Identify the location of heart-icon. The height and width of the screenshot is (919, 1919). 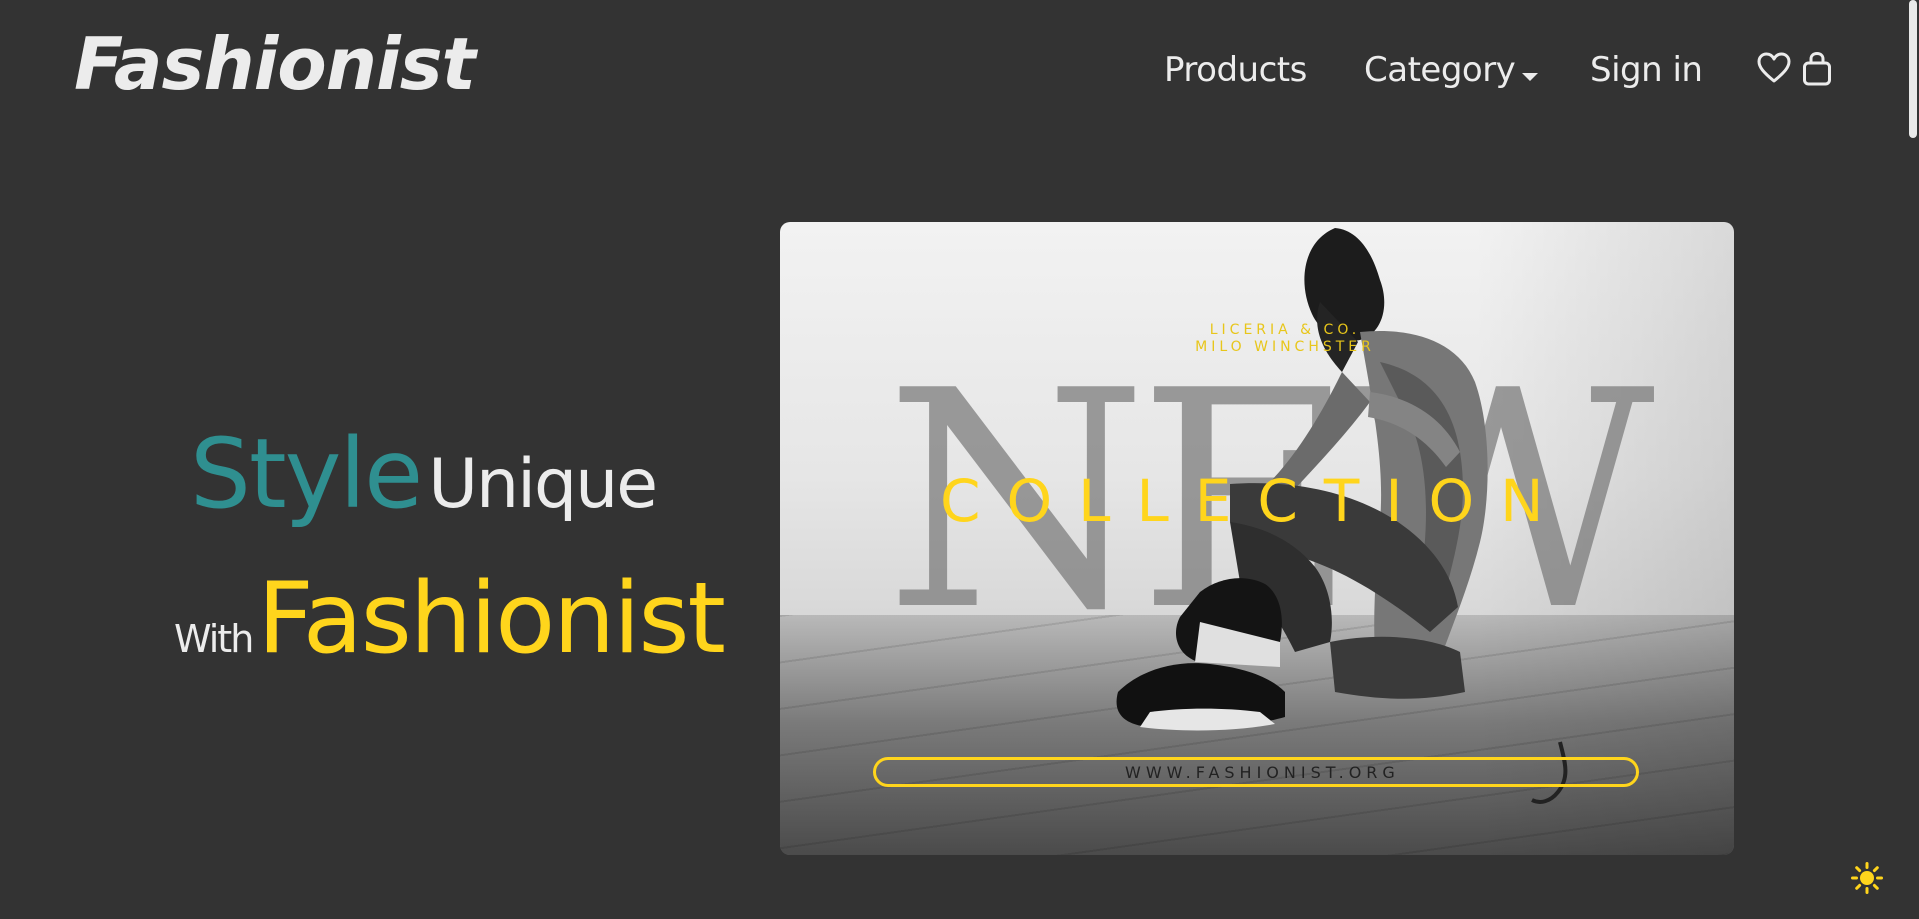
(1774, 70).